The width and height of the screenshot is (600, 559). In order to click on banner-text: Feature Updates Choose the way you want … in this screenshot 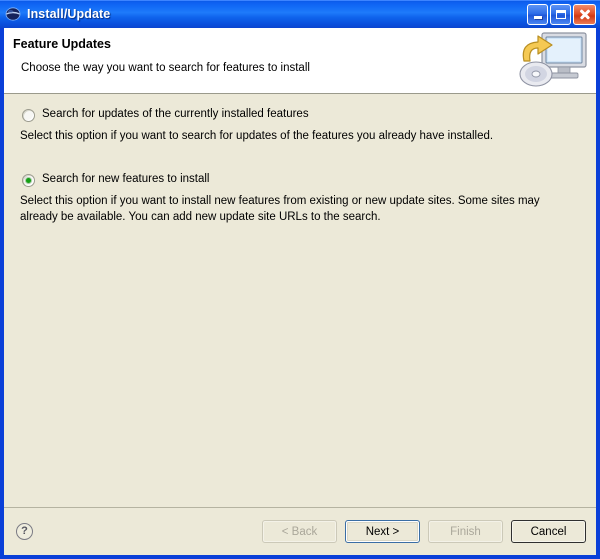, I will do `click(257, 60)`.